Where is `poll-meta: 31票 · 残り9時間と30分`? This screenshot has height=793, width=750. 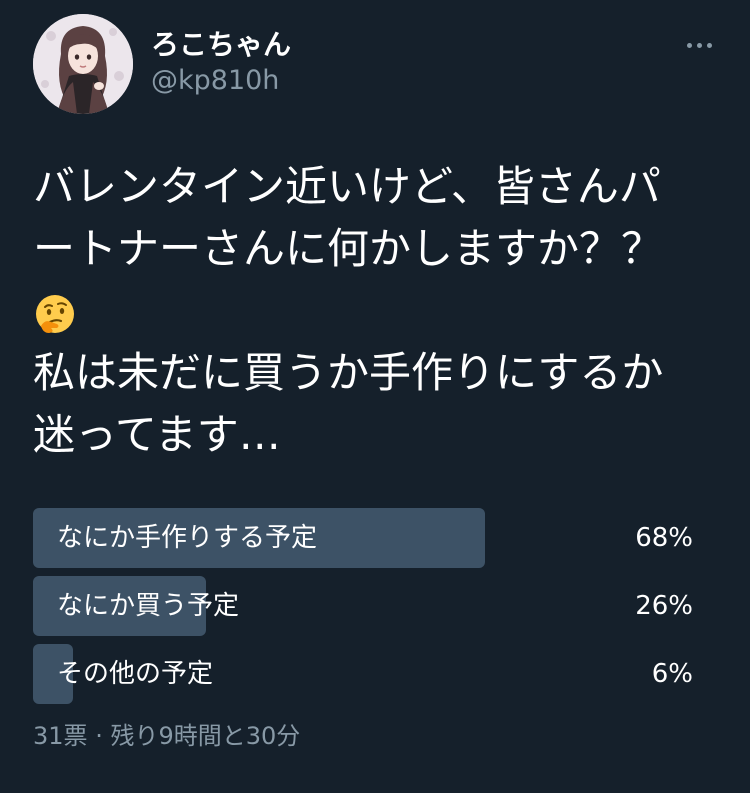
poll-meta: 31票 · 残り9時間と30分 is located at coordinates (166, 736).